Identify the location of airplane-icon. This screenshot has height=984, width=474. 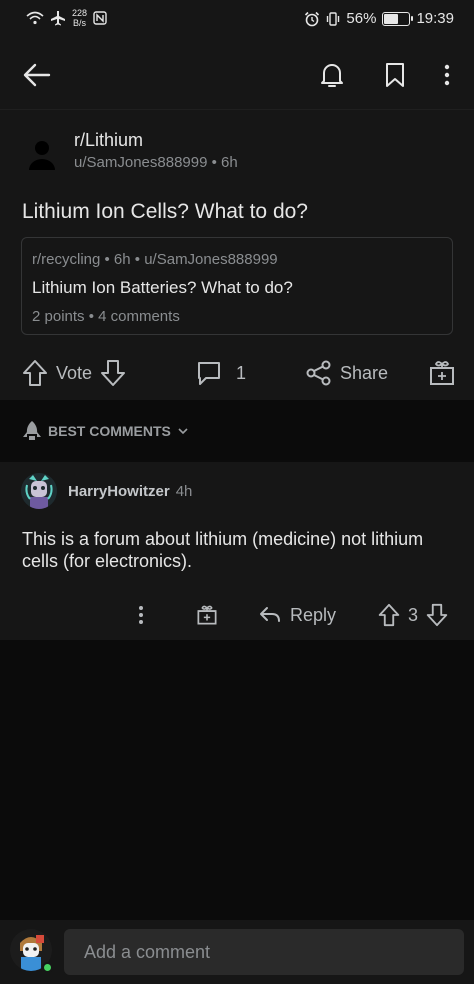
(58, 18).